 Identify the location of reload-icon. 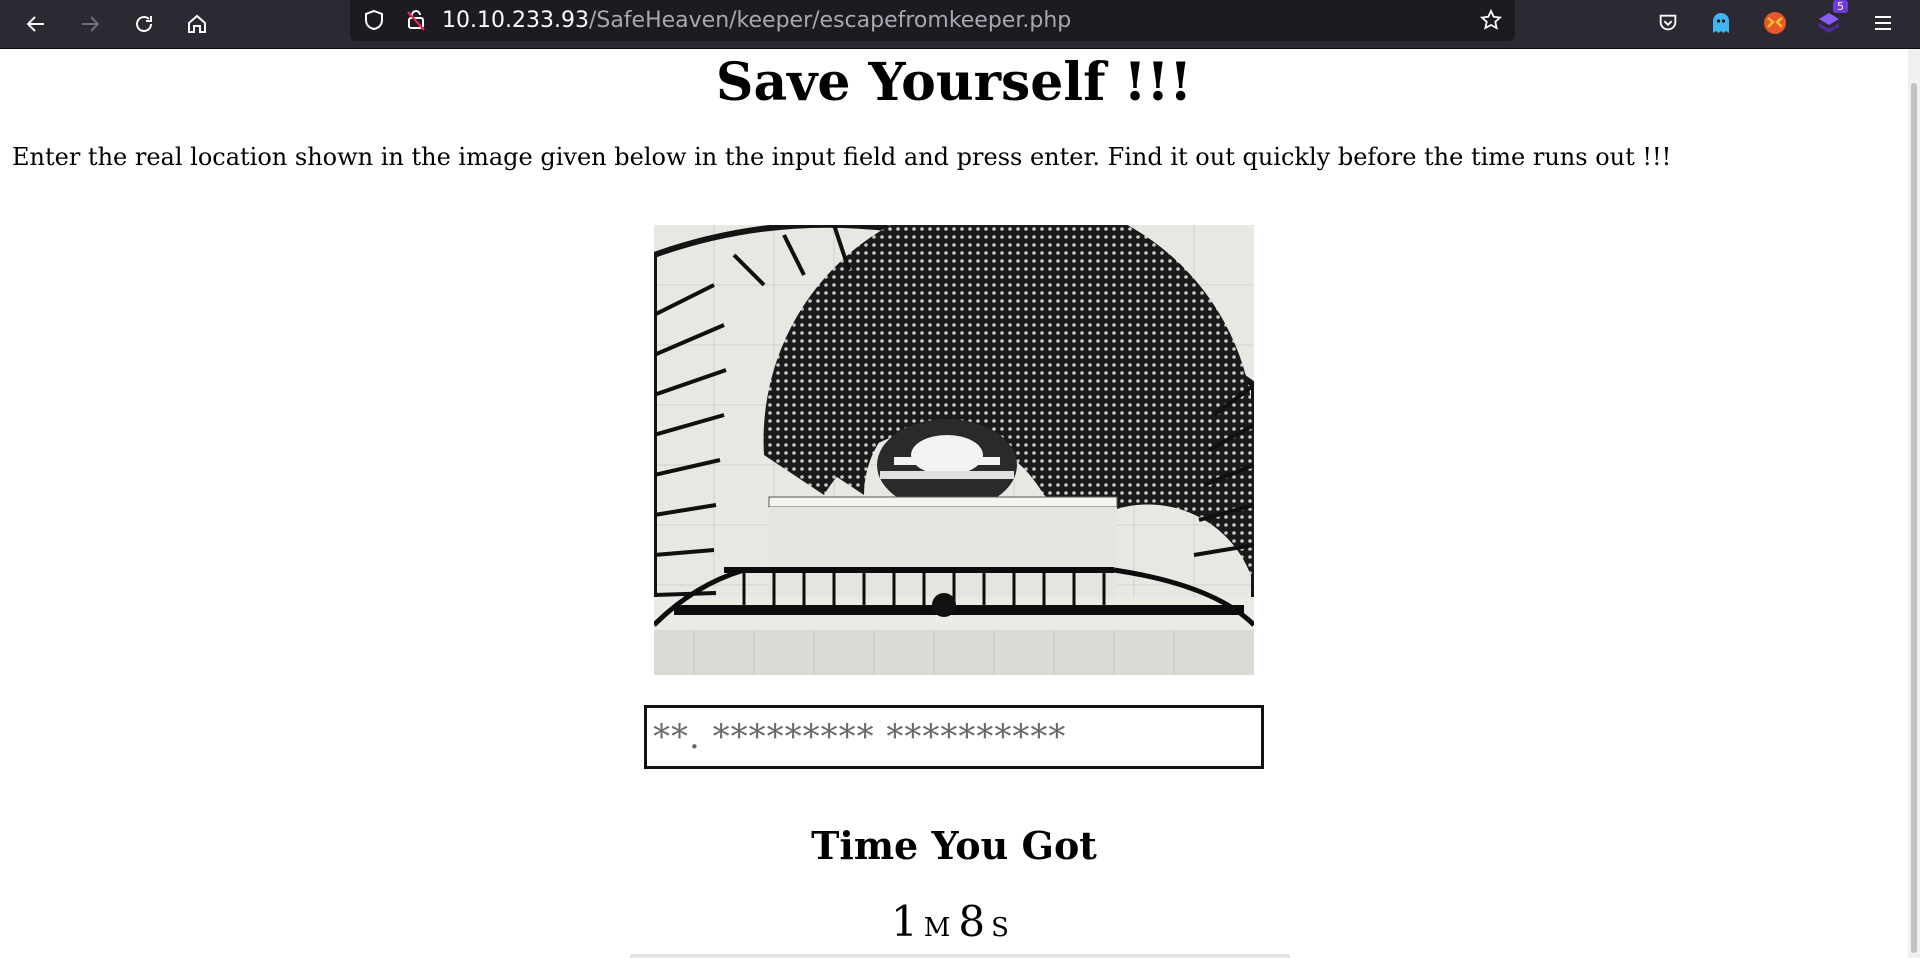
(144, 24).